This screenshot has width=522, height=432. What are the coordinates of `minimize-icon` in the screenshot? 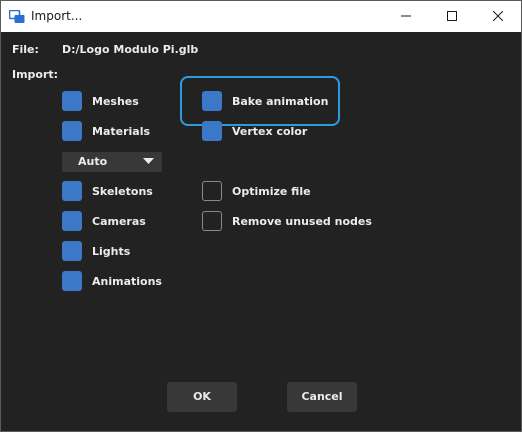 It's located at (406, 16).